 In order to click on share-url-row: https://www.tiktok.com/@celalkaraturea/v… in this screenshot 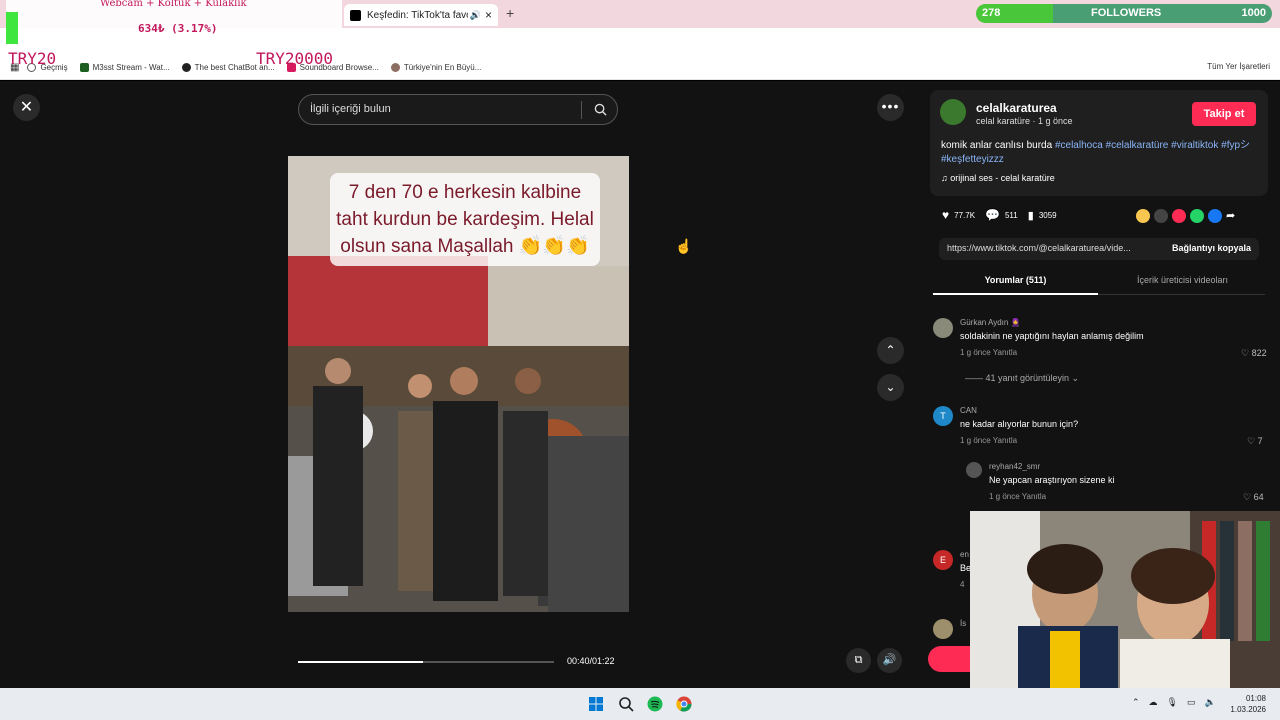, I will do `click(1099, 249)`.